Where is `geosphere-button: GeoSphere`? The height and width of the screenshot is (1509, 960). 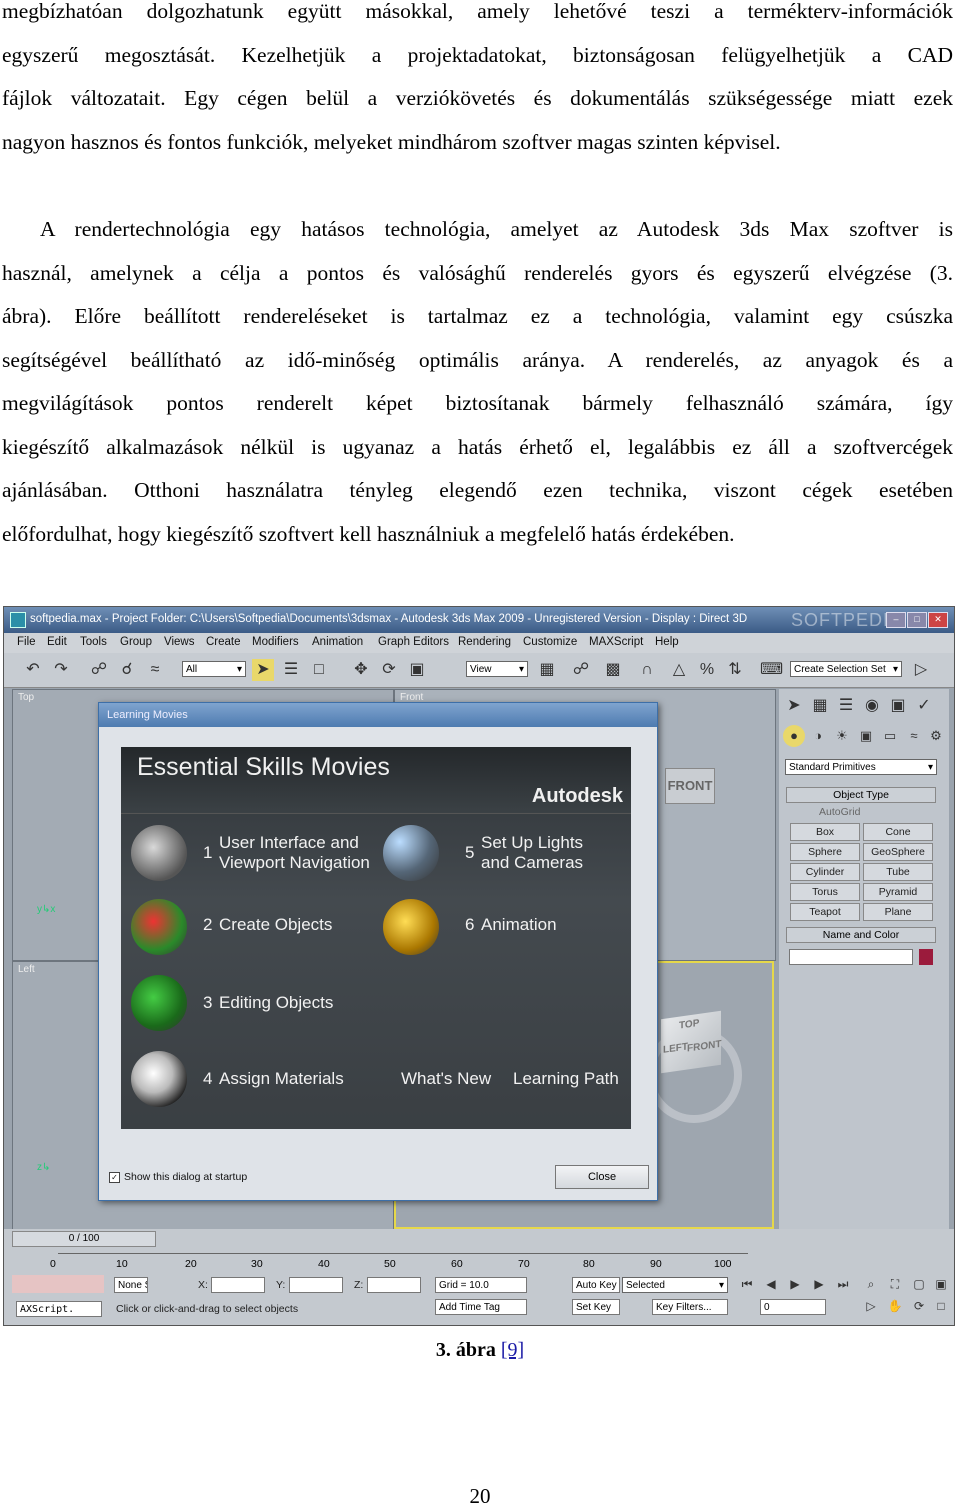 geosphere-button: GeoSphere is located at coordinates (898, 852).